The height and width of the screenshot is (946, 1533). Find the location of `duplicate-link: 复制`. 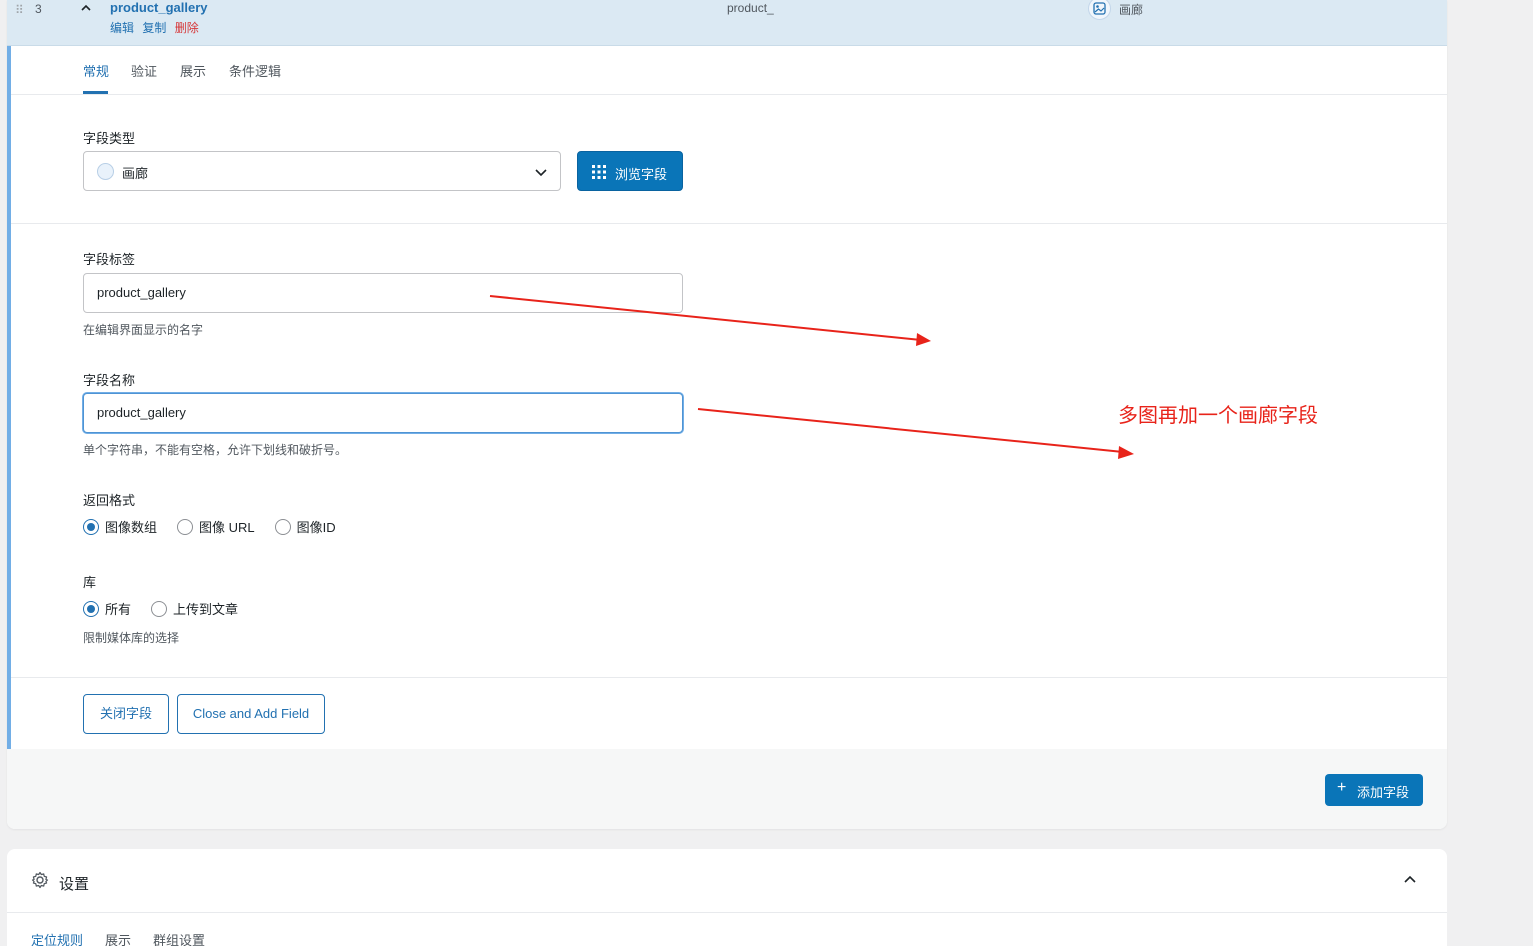

duplicate-link: 复制 is located at coordinates (154, 28).